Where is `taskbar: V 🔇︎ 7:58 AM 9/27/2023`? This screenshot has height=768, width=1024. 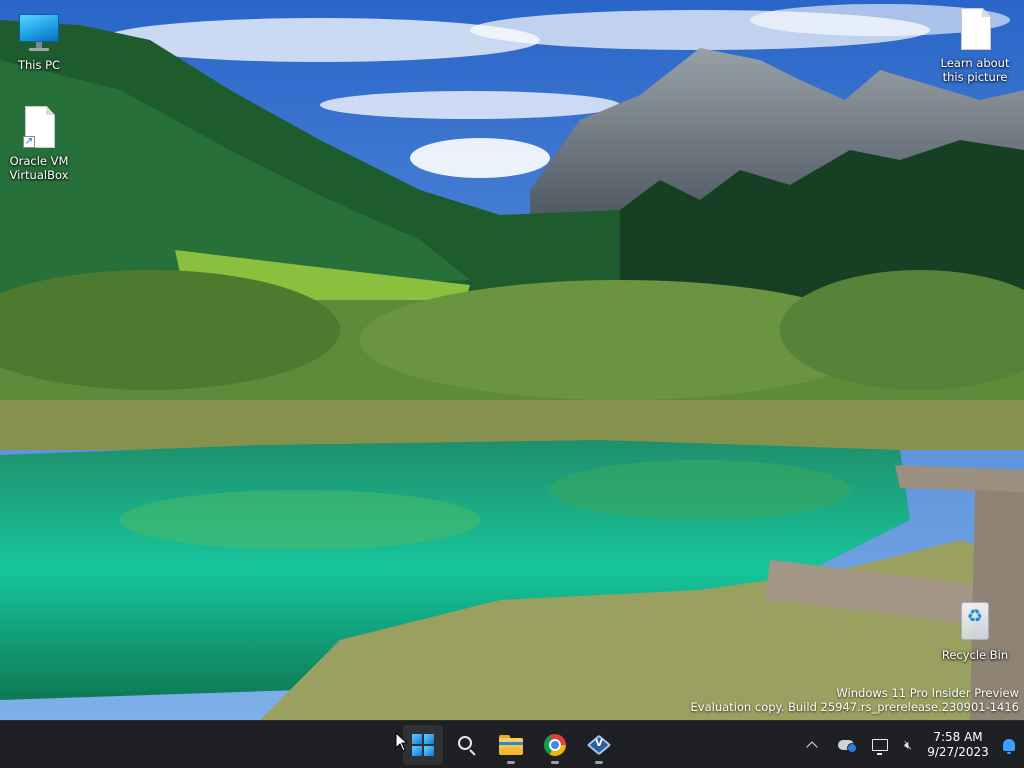
taskbar: V 🔇︎ 7:58 AM 9/27/2023 is located at coordinates (512, 744).